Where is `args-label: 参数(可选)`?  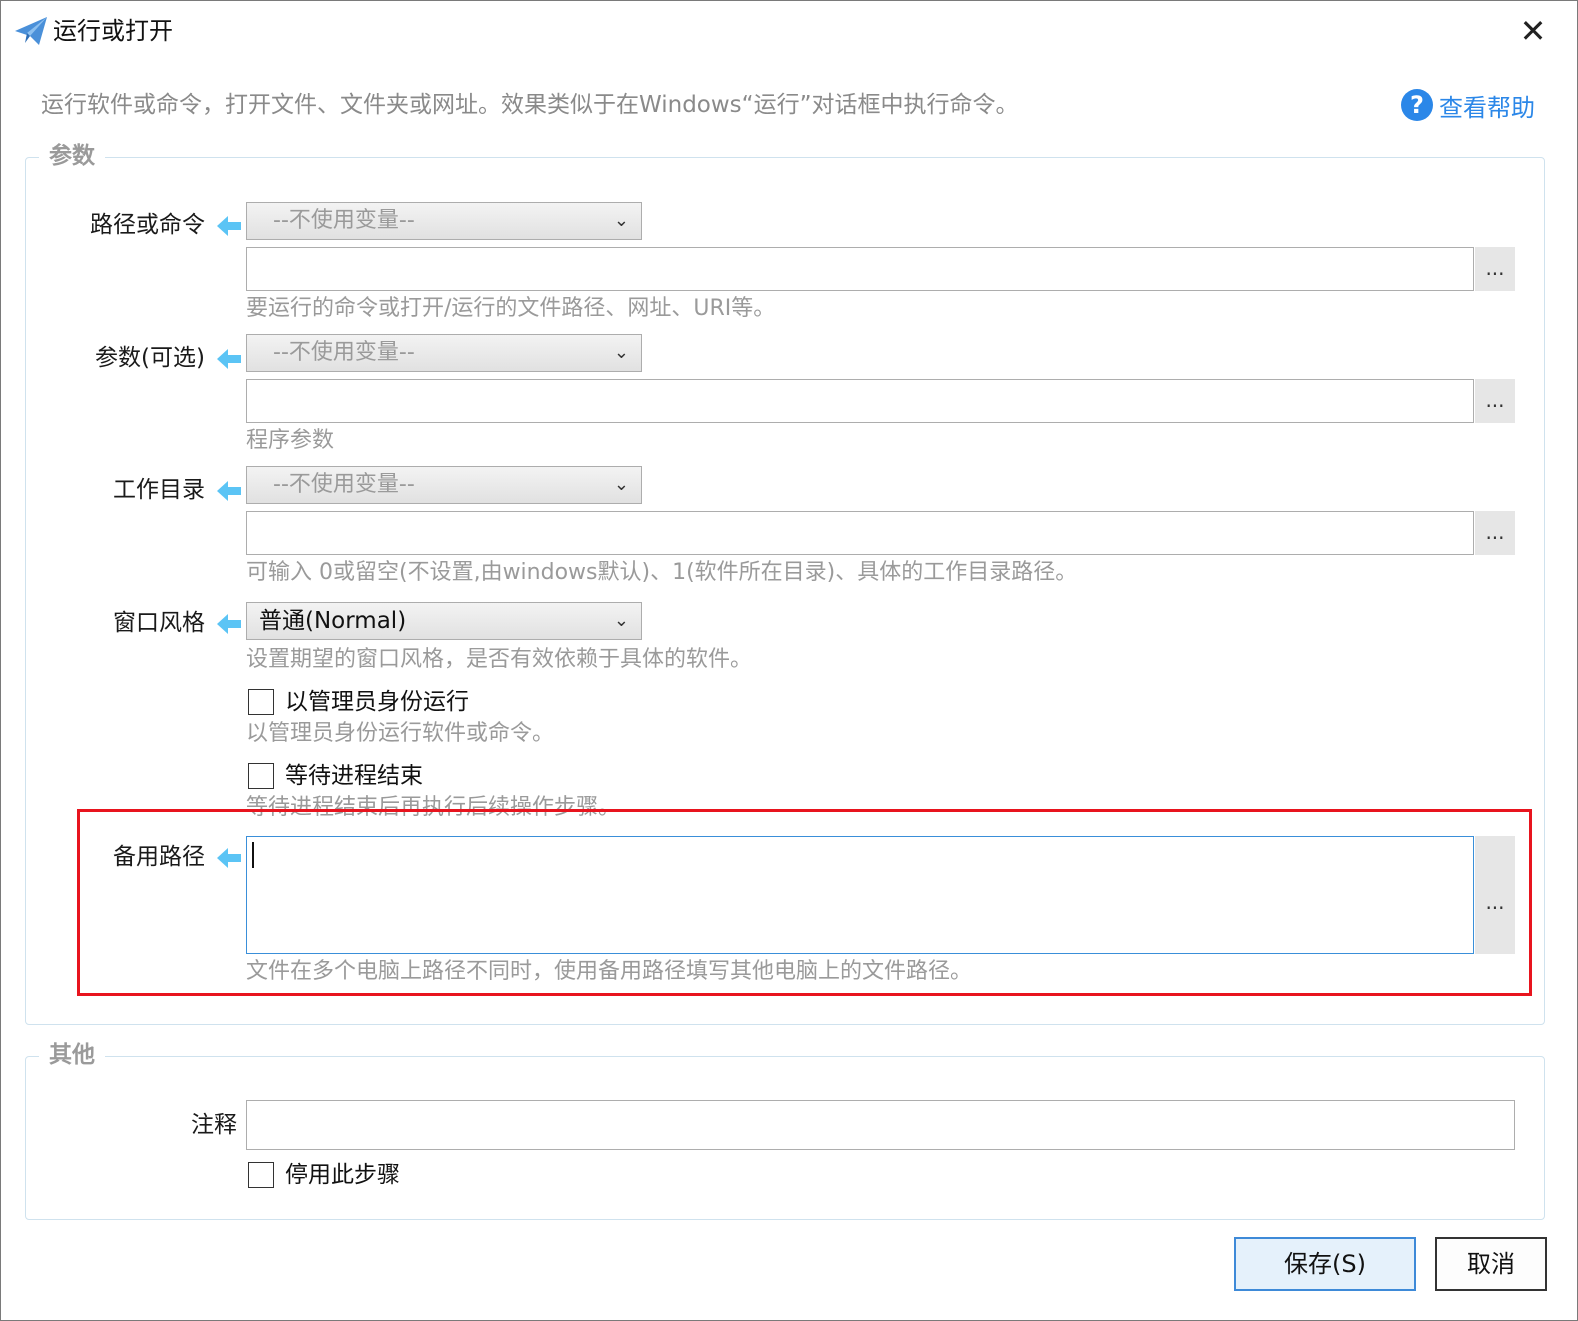
args-label: 参数(可选) is located at coordinates (150, 358).